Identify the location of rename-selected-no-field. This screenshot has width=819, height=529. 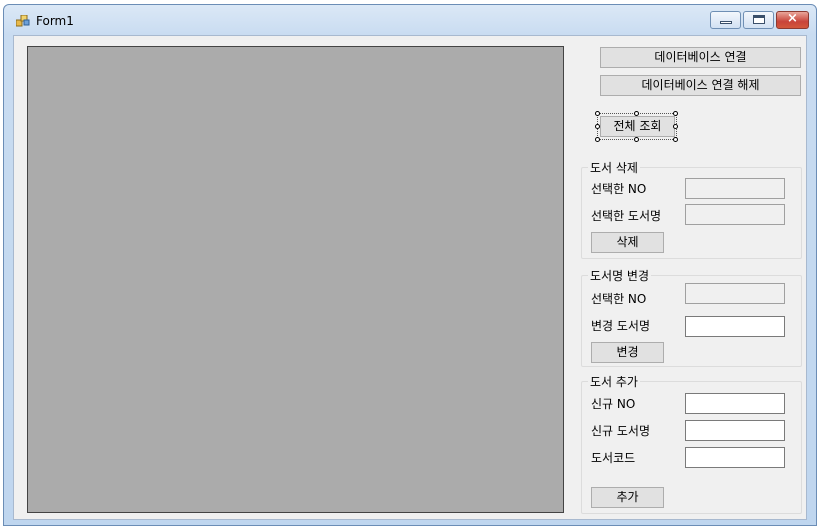
(735, 293).